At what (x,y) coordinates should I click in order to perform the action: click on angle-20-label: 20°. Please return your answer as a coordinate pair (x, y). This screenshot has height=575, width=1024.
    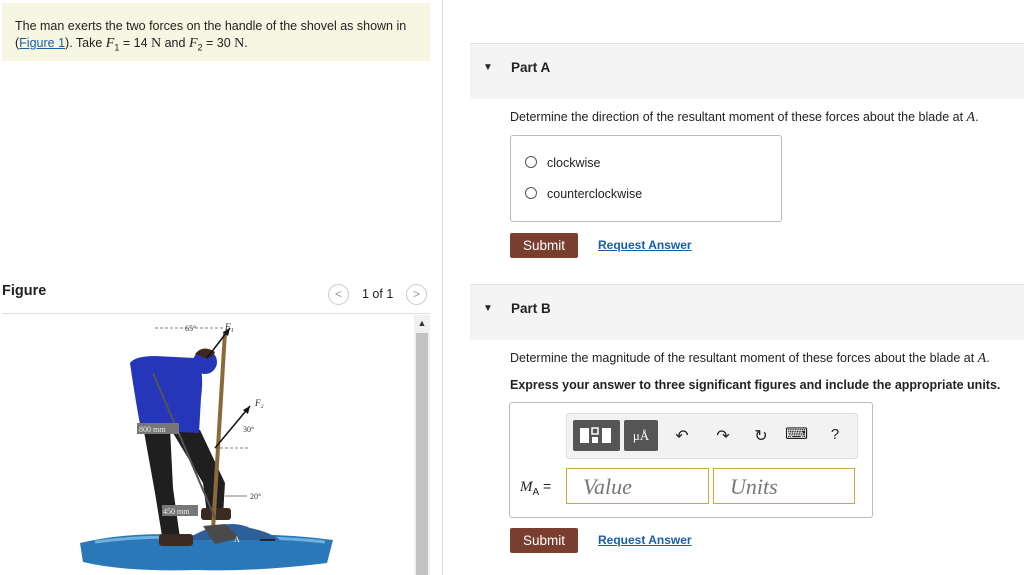
    Looking at the image, I should click on (255, 496).